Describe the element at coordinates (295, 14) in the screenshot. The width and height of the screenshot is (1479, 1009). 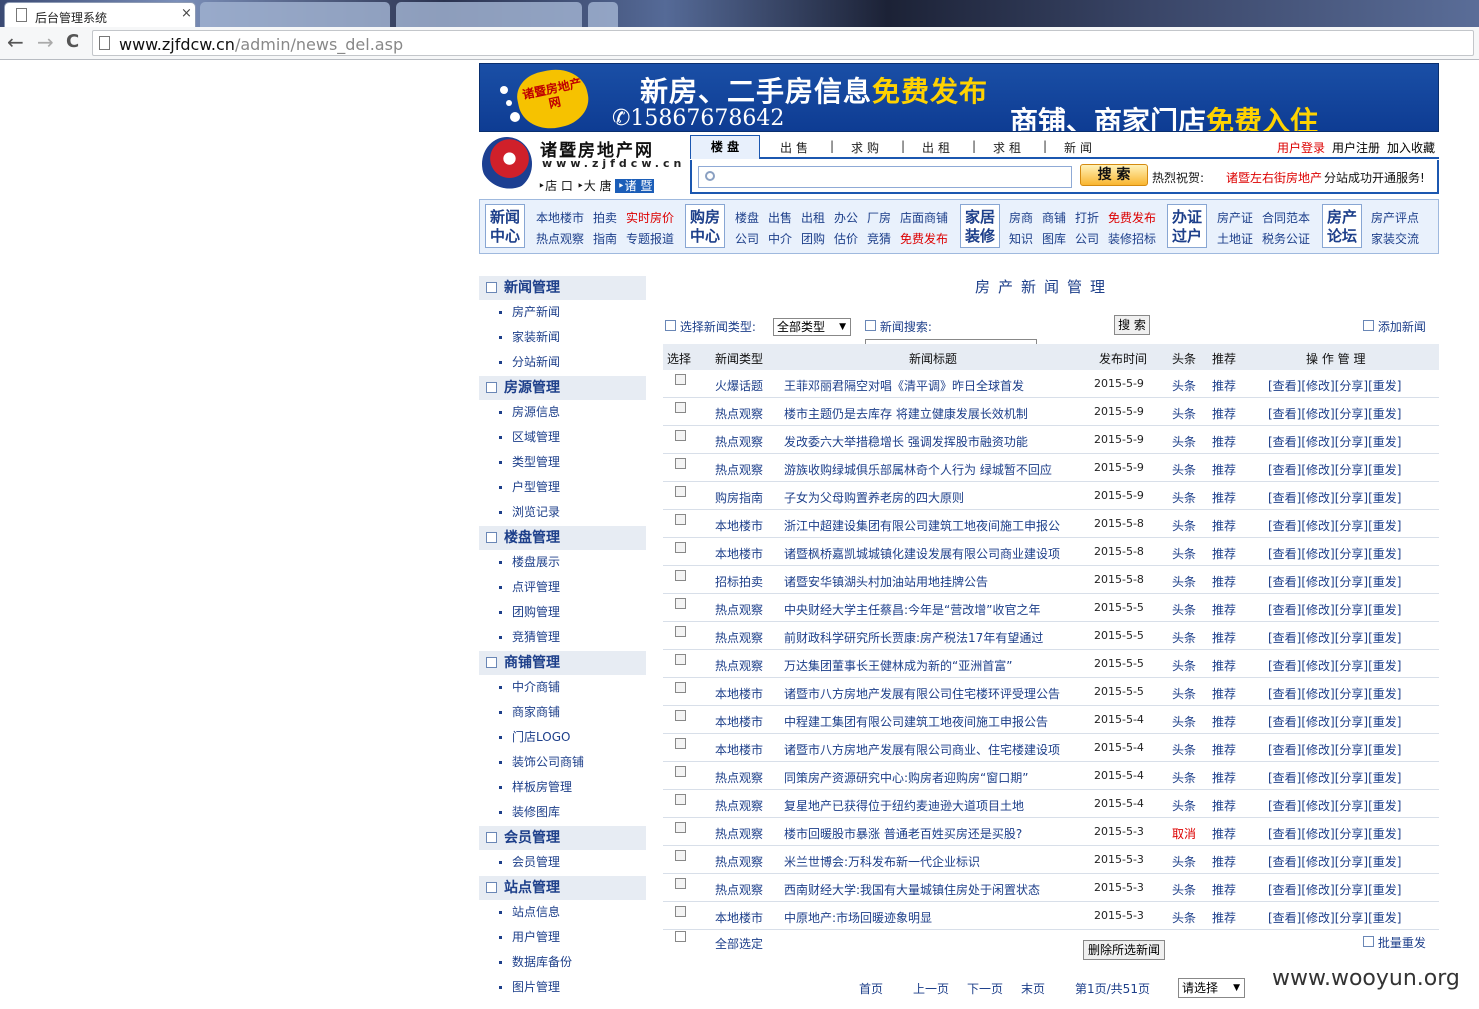
I see `browser-tab-inactive` at that location.